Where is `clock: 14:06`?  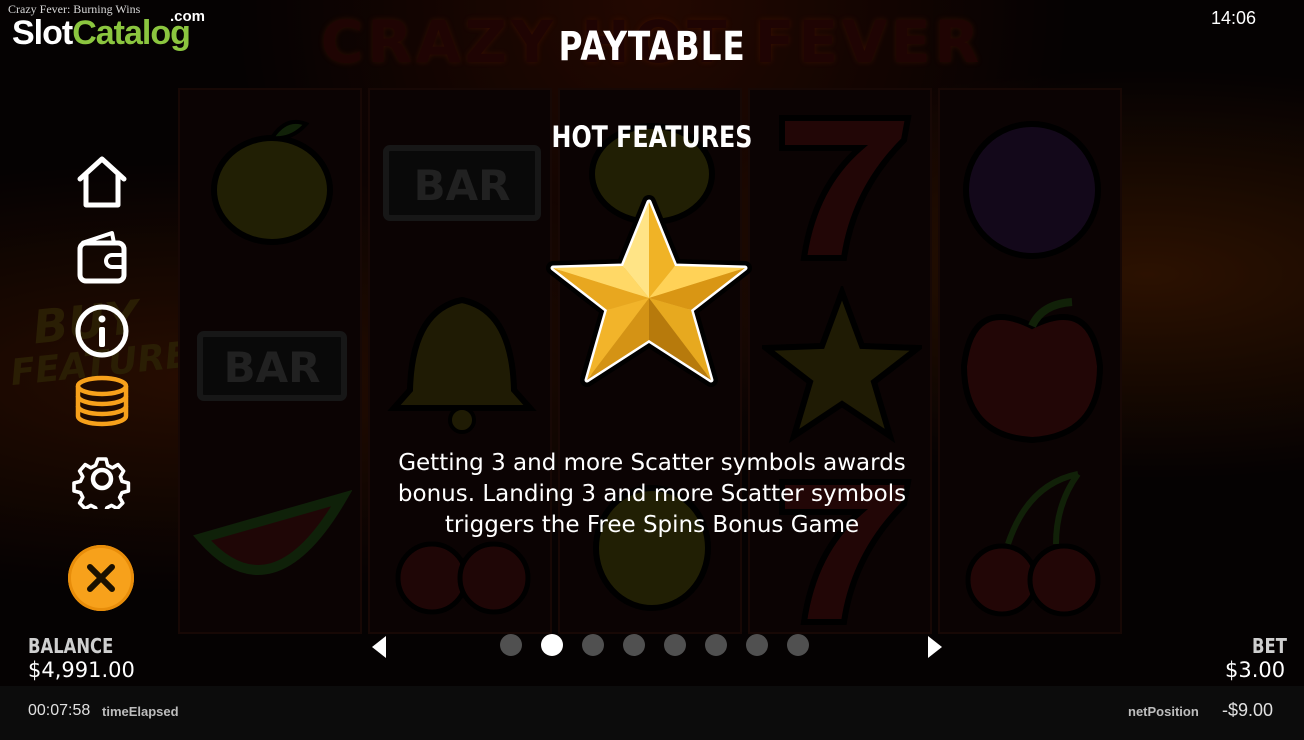
clock: 14:06 is located at coordinates (1233, 18).